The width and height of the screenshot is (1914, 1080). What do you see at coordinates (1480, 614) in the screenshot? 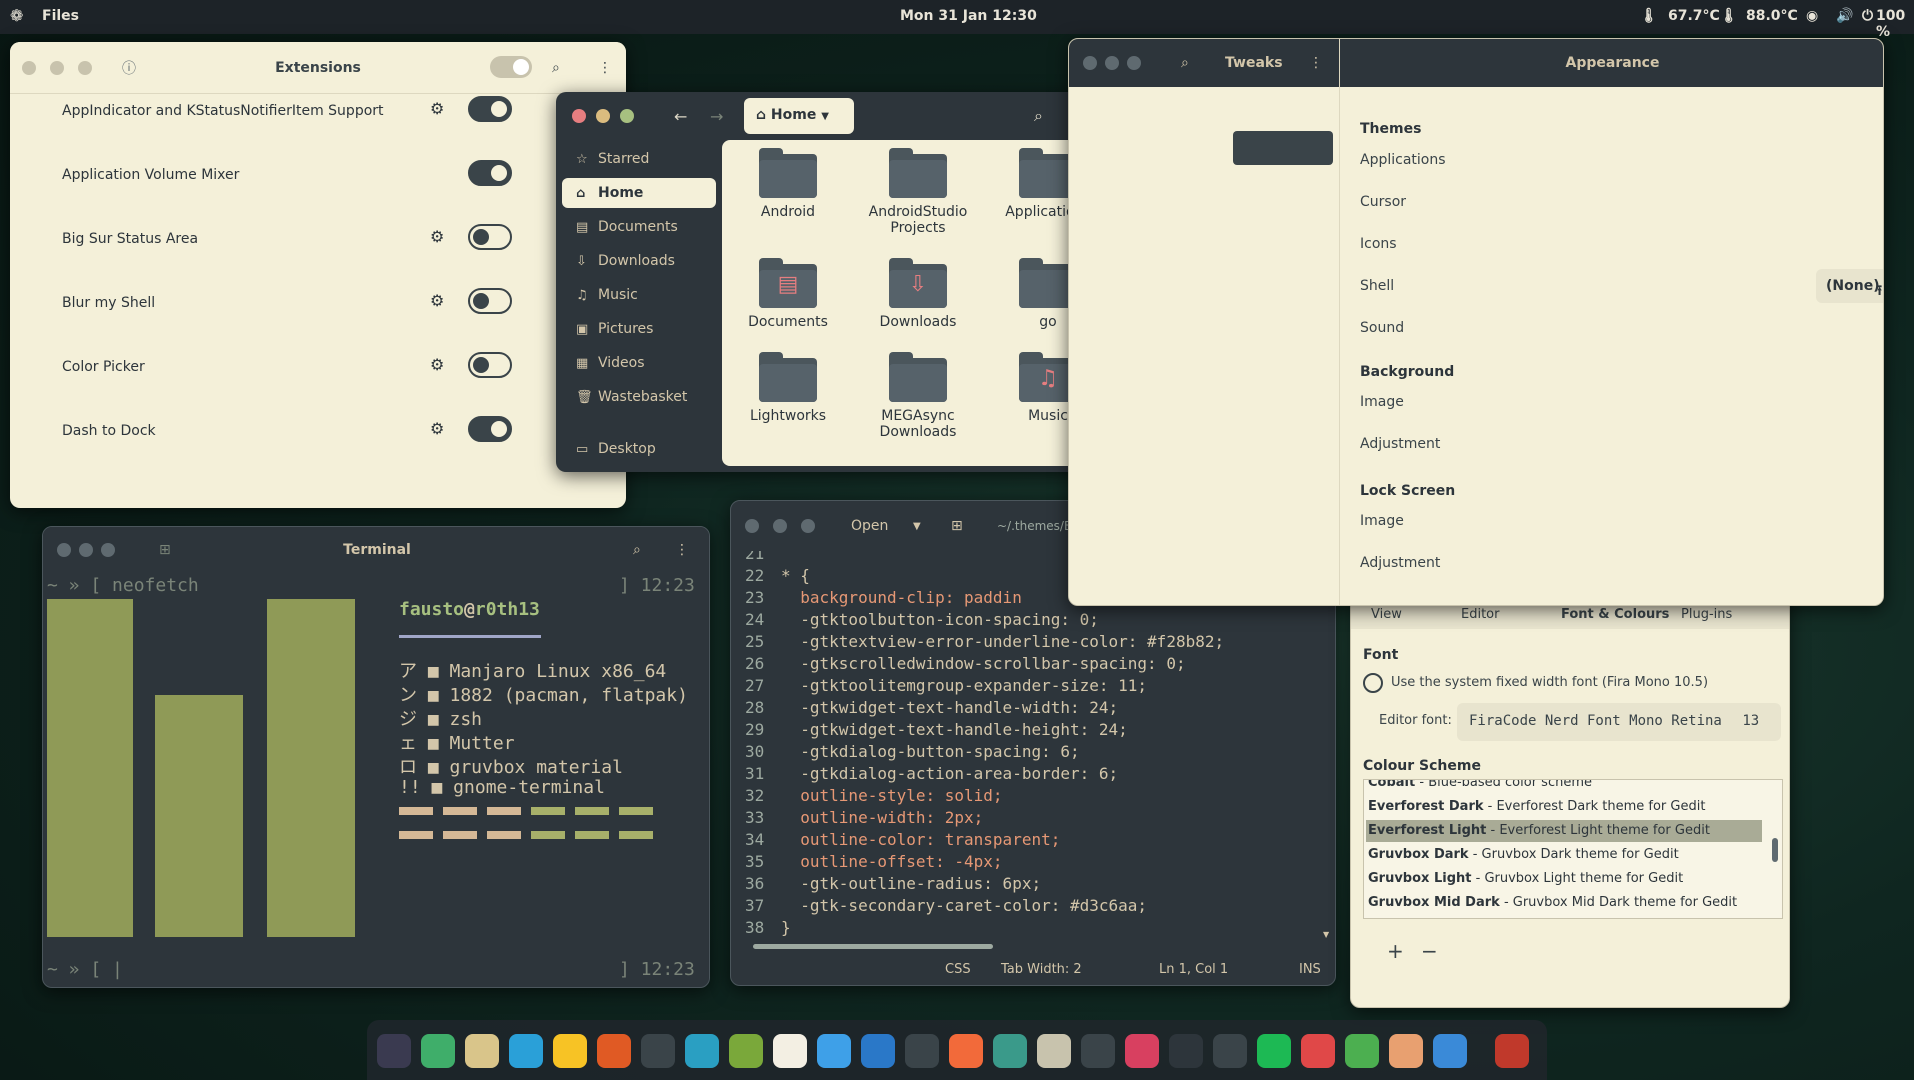
I see `tab-editor: Editor` at bounding box center [1480, 614].